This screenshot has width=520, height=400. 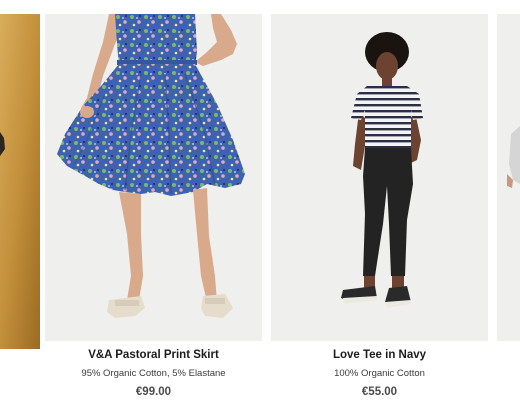 I want to click on product-price: €55.00, so click(x=379, y=392).